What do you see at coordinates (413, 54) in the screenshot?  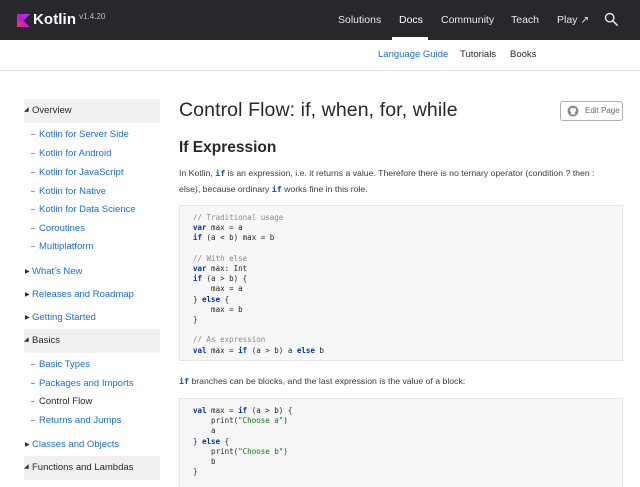 I see `subnav-language-guide: Language Guide` at bounding box center [413, 54].